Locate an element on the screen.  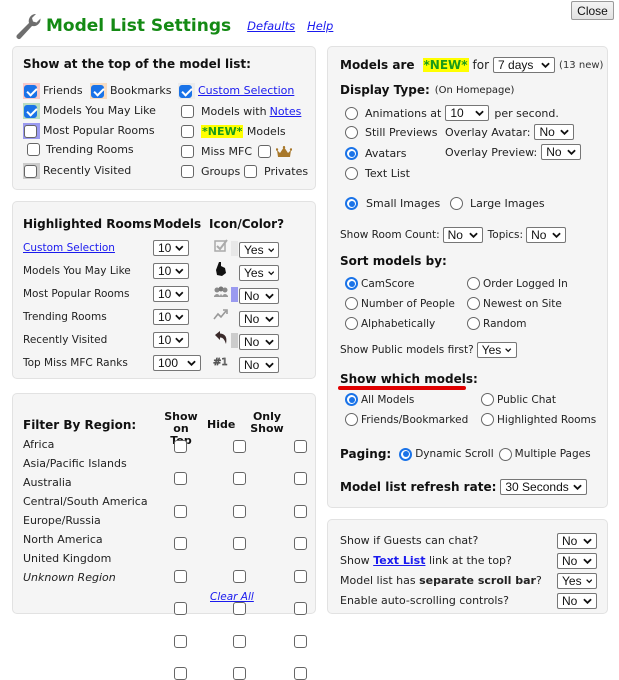
models-you-may-like-checkbox is located at coordinates (30, 111).